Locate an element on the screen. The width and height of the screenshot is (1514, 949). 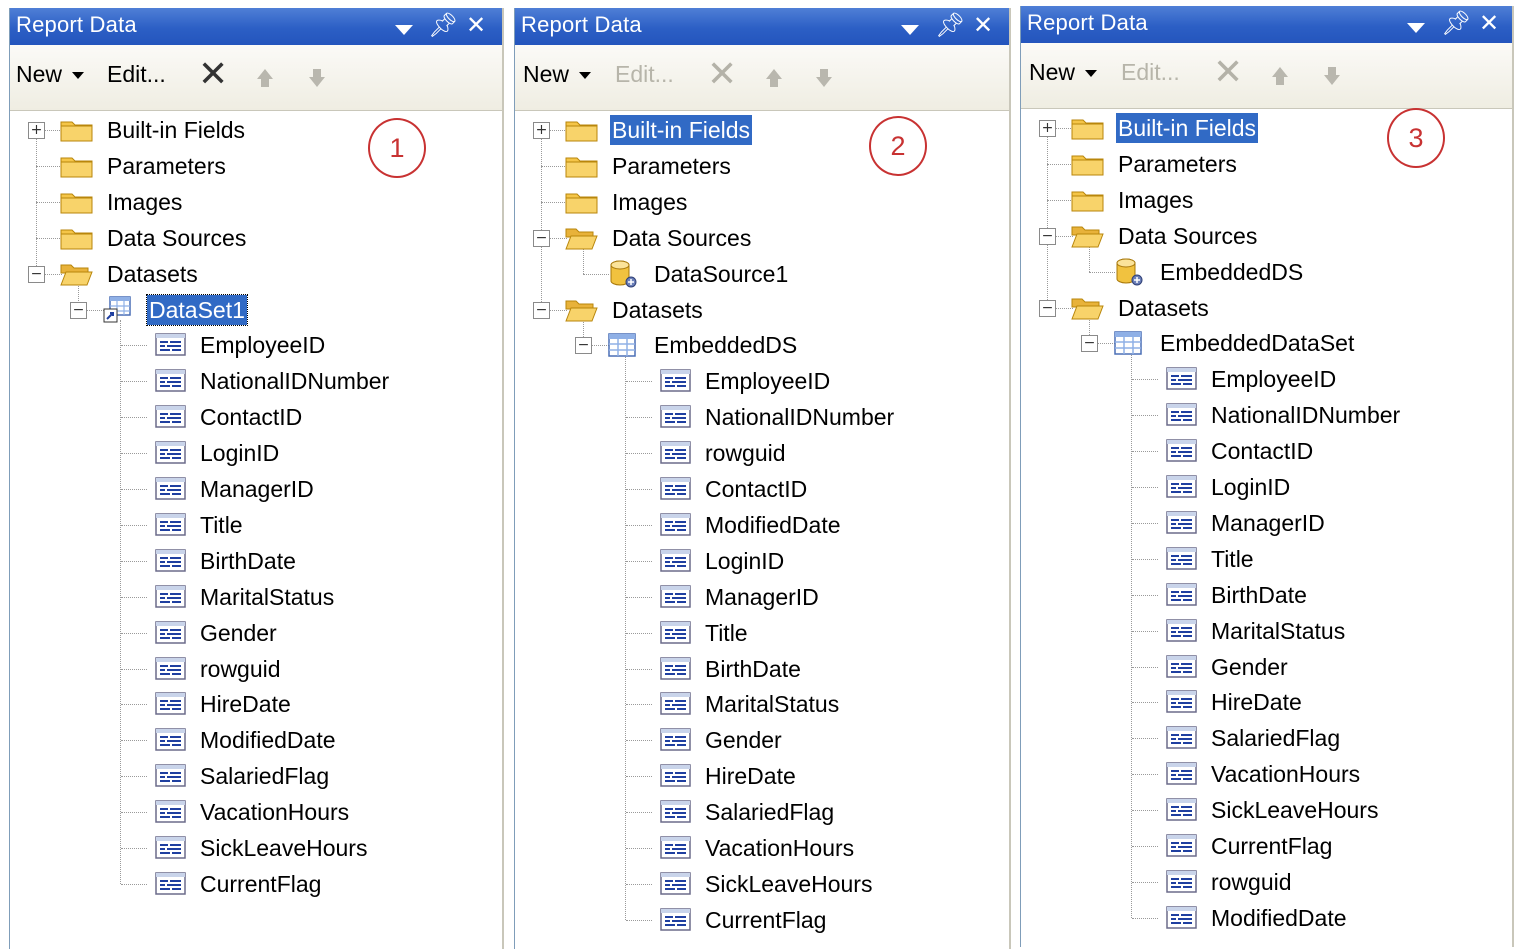
tree-item-dataset-shared: − DataSet1 is located at coordinates (256, 309).